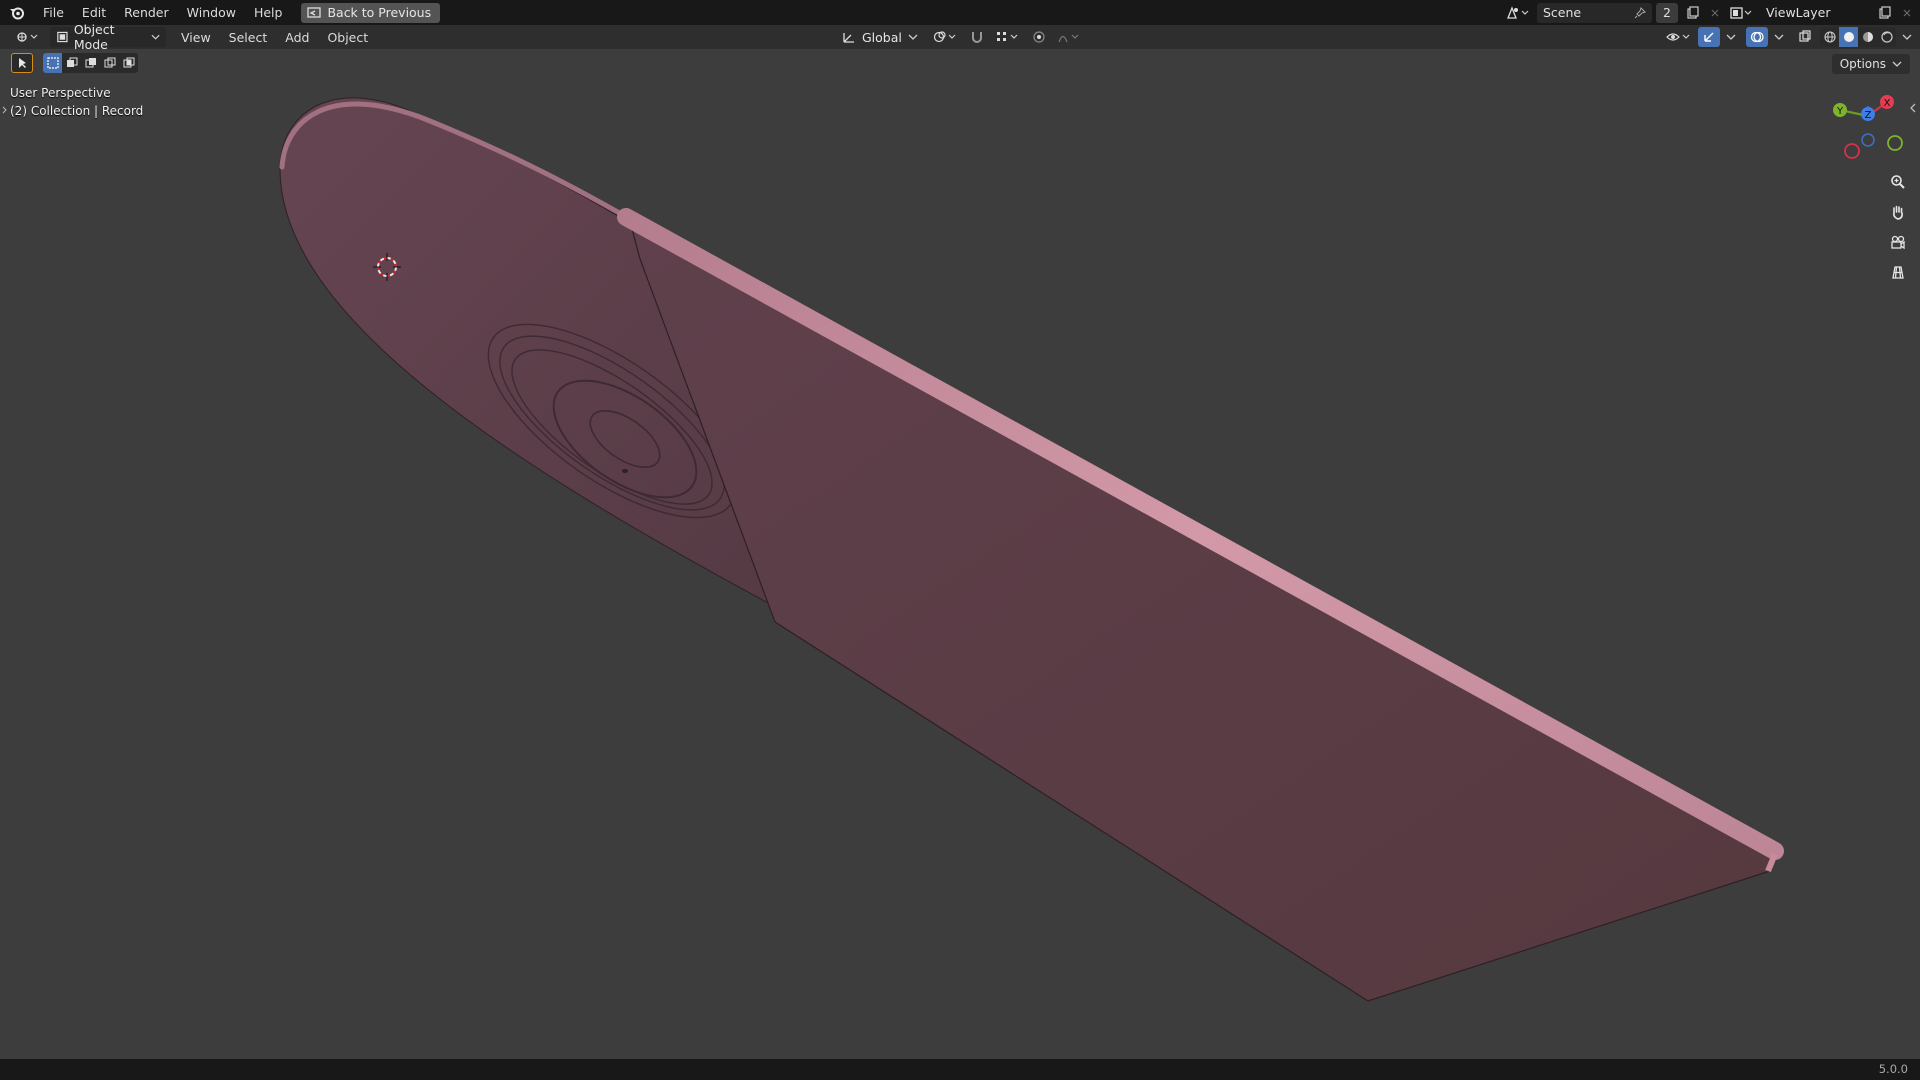 The image size is (1920, 1080). Describe the element at coordinates (1898, 242) in the screenshot. I see `camera-icon` at that location.